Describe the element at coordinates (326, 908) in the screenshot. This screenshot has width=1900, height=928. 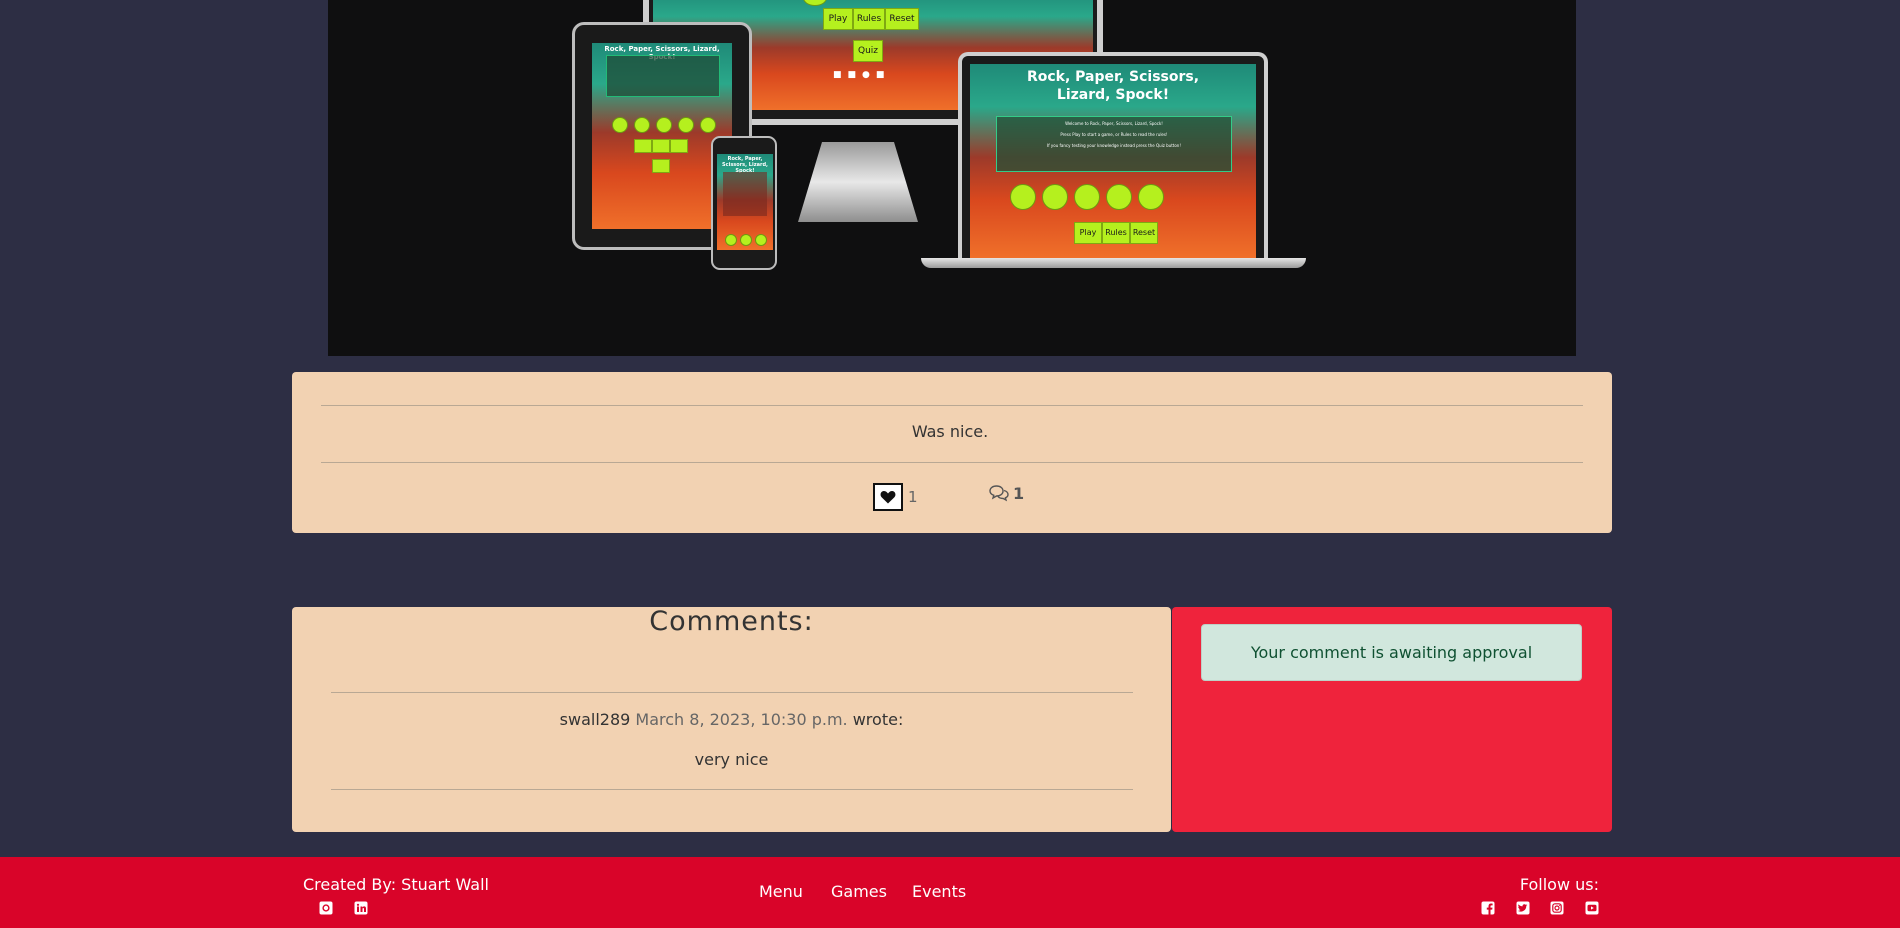
I see `github-icon` at that location.